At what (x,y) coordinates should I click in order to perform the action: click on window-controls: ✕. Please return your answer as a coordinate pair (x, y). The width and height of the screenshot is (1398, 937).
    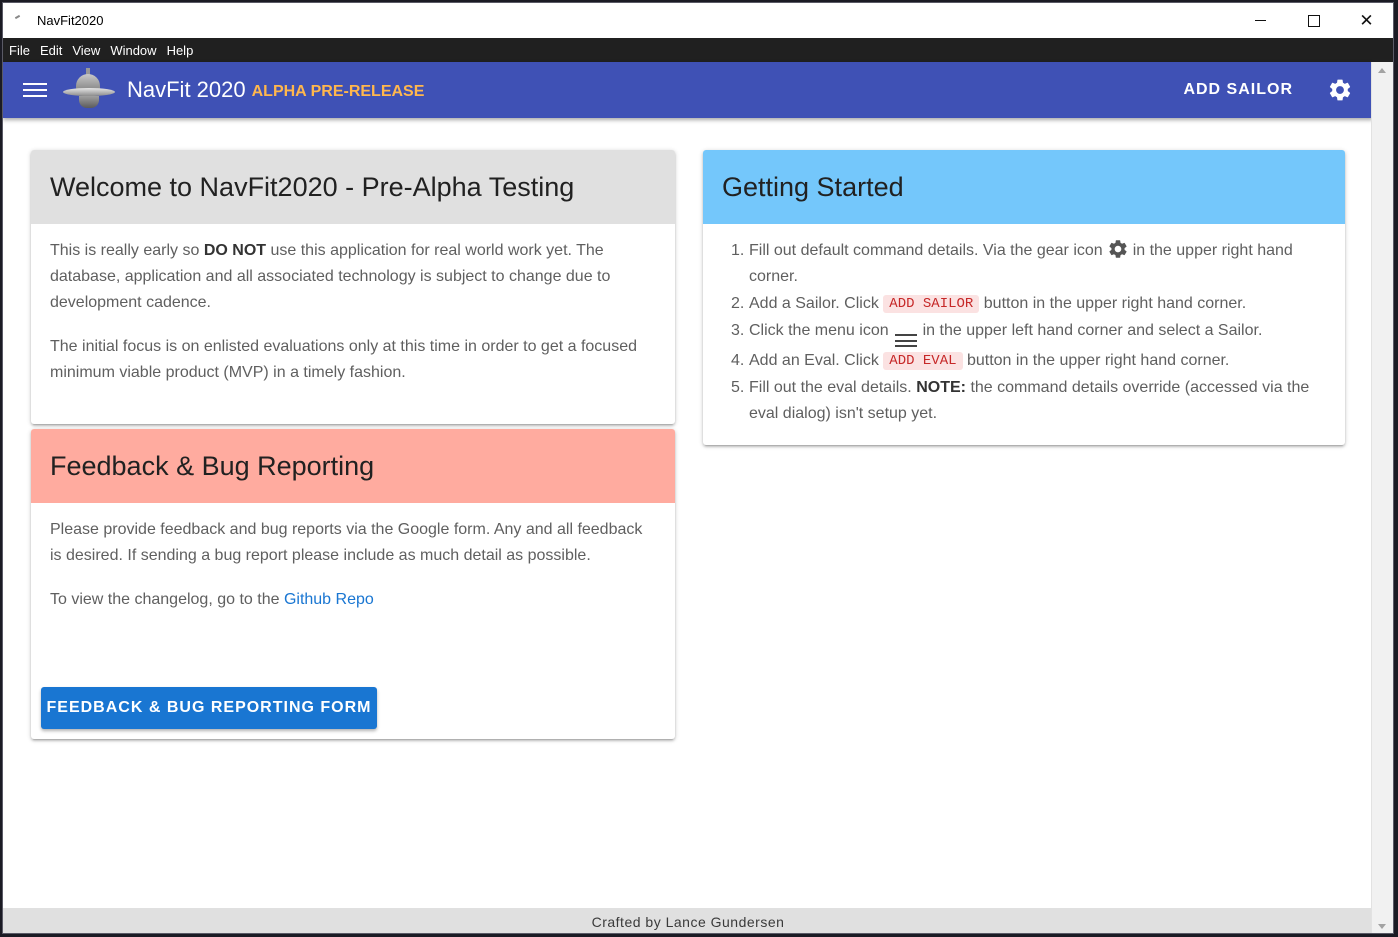
    Looking at the image, I should click on (1313, 20).